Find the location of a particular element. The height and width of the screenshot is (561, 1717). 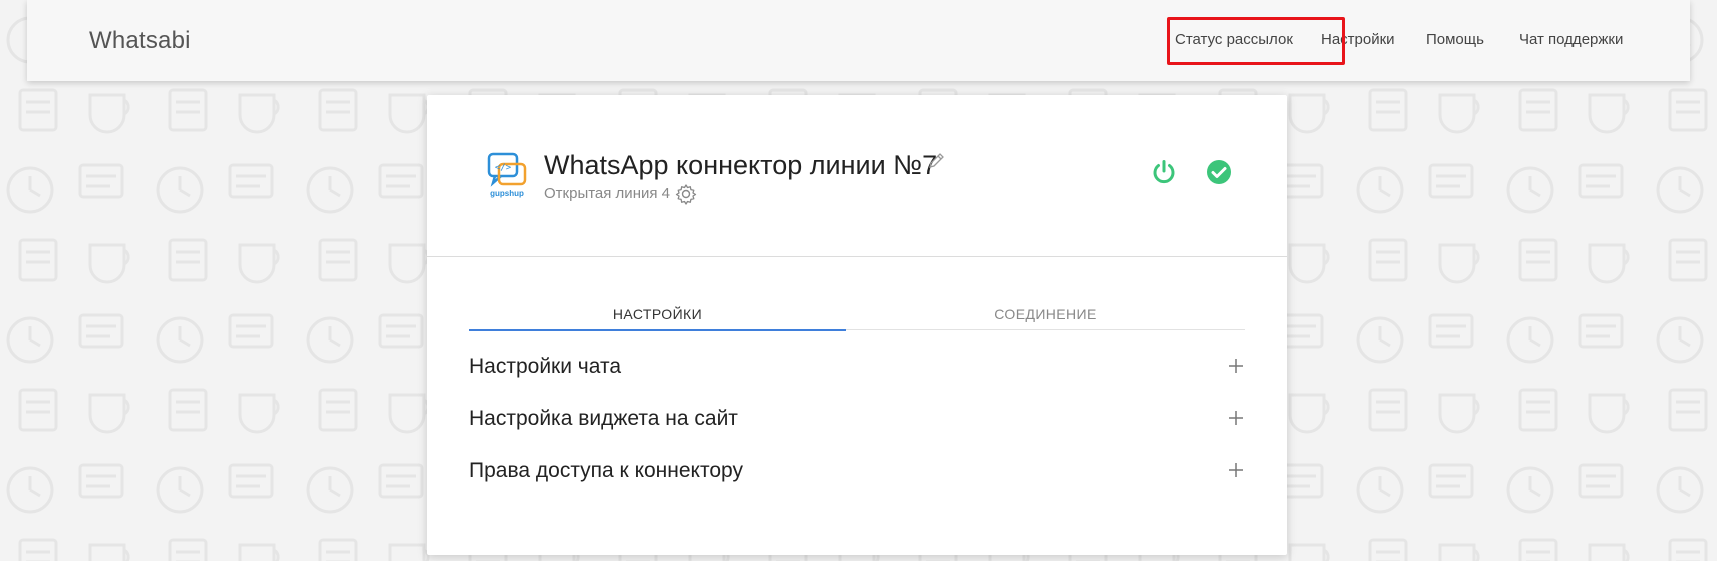

gupshup-logo-icon: </> gupshup is located at coordinates (507, 175).